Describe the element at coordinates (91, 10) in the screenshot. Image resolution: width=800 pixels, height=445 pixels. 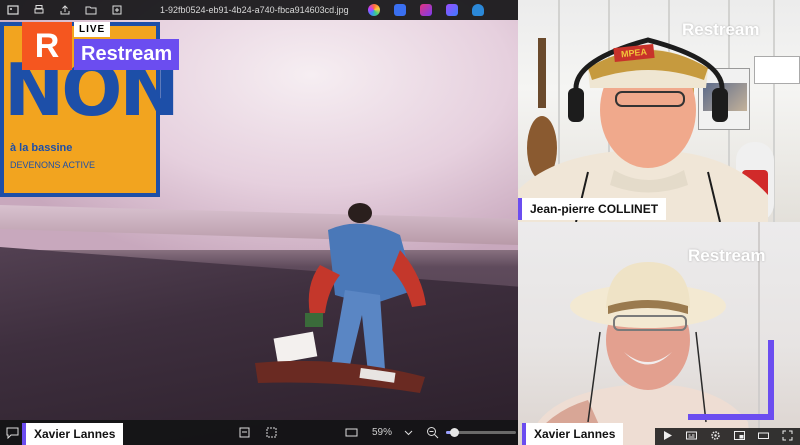
I see `folder-icon` at that location.